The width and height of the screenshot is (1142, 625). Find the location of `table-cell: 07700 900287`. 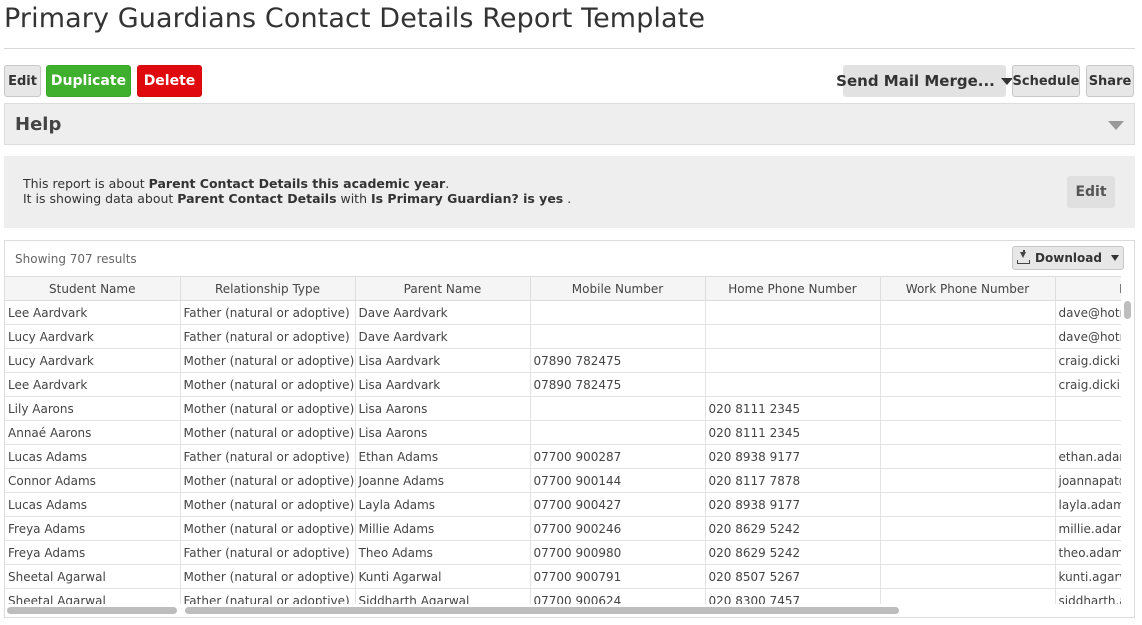

table-cell: 07700 900287 is located at coordinates (618, 456).